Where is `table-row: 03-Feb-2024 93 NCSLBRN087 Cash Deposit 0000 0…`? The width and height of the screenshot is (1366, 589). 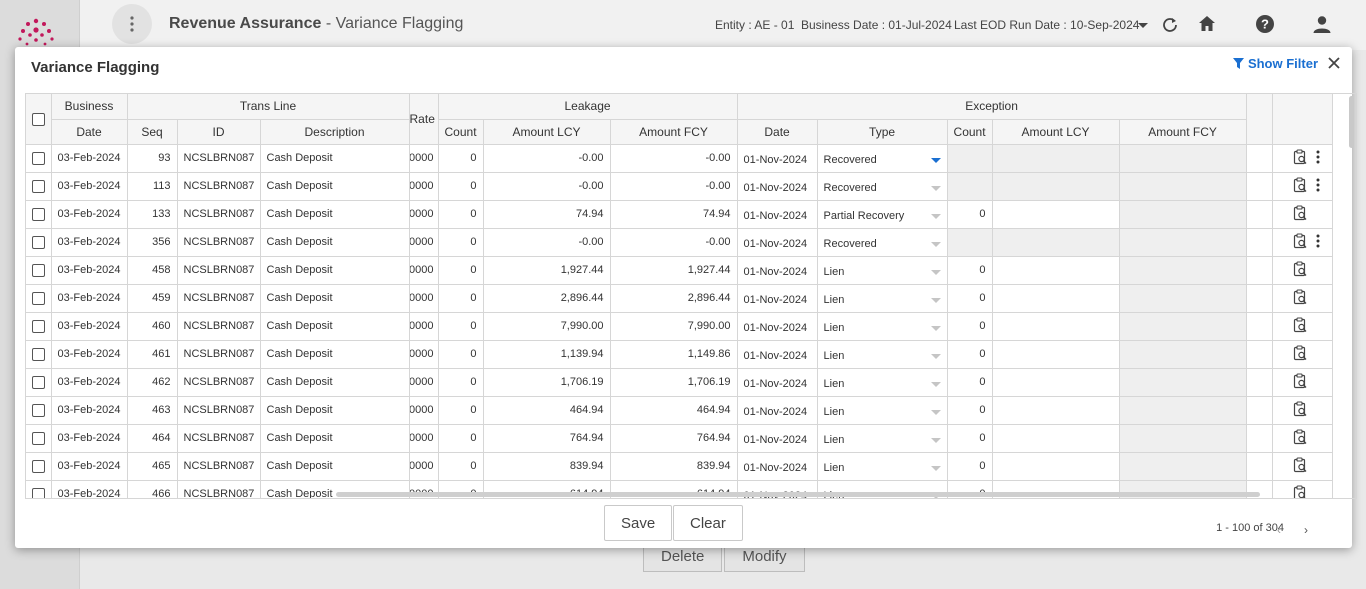 table-row: 03-Feb-2024 93 NCSLBRN087 Cash Deposit 0000 0… is located at coordinates (679, 158).